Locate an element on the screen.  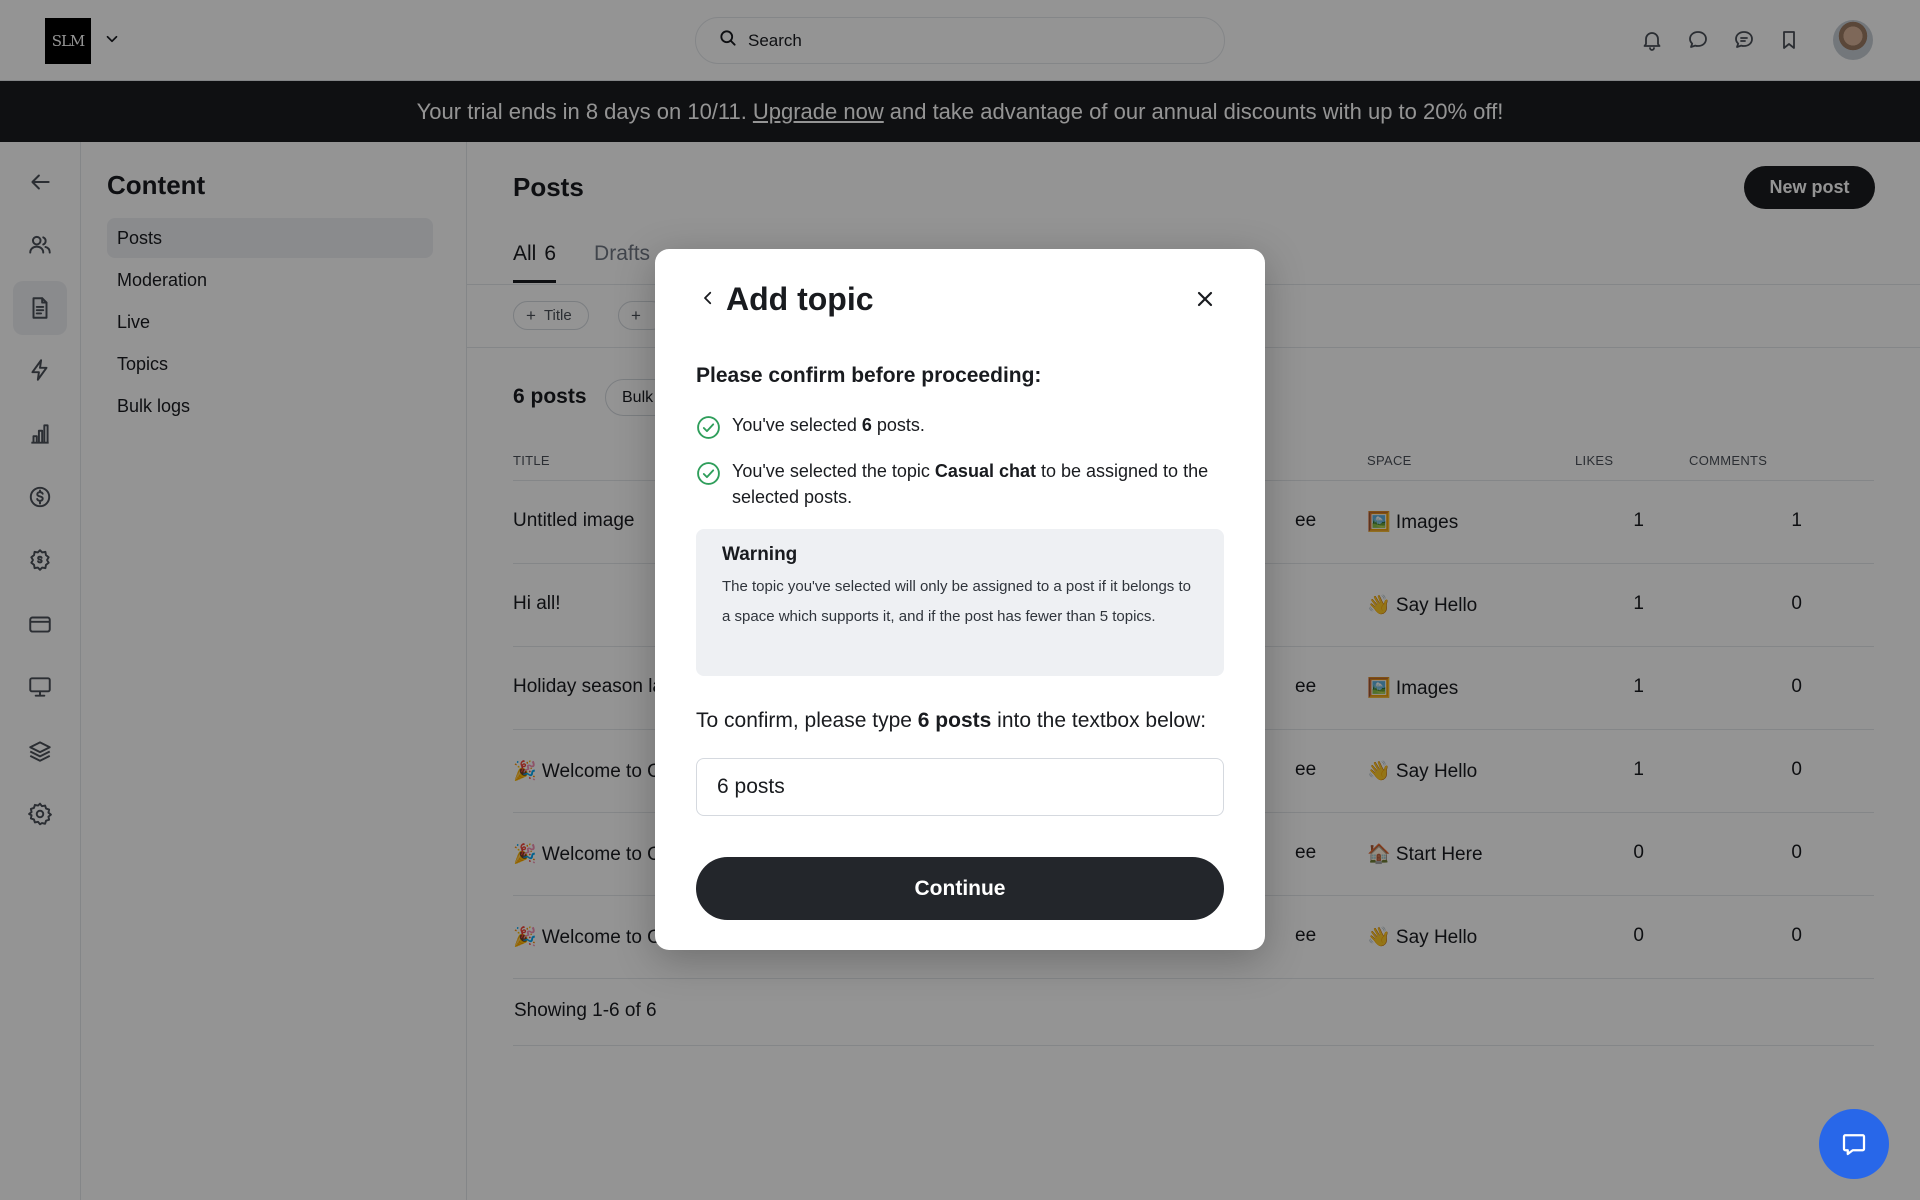
close-icon is located at coordinates (1205, 299).